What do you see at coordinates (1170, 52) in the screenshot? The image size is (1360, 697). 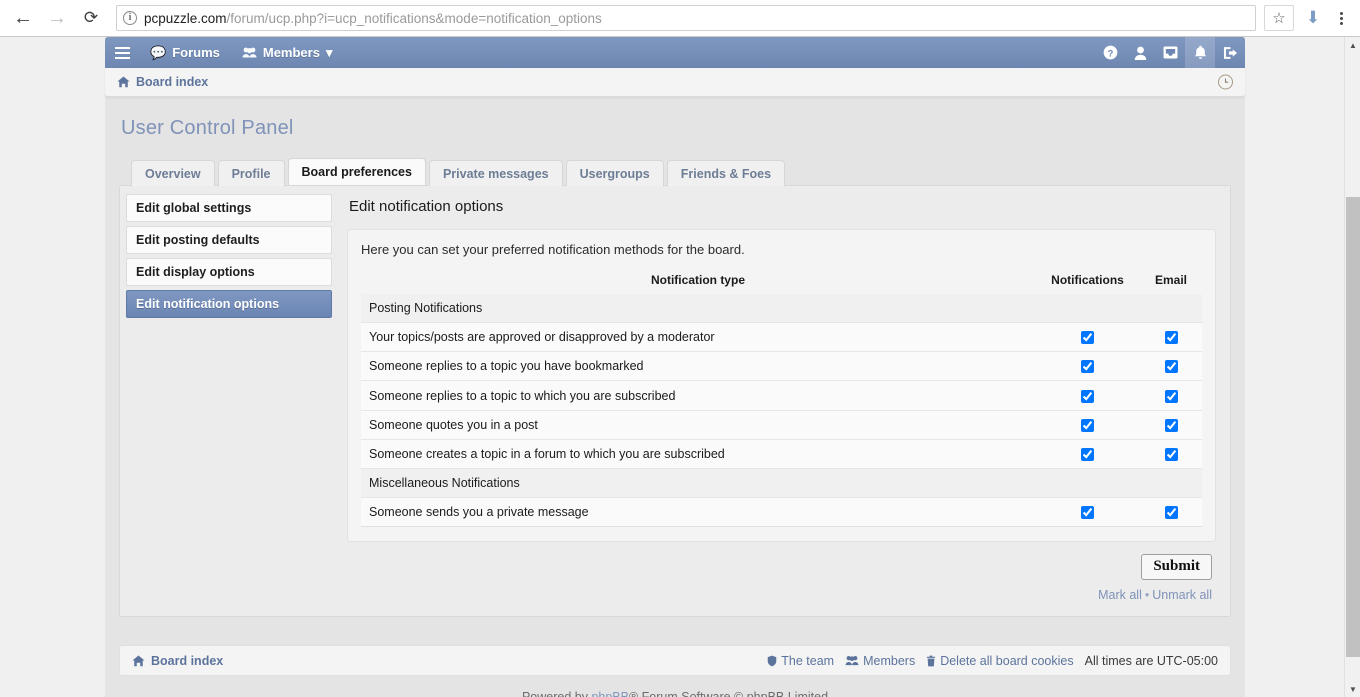 I see `inbox-icon` at bounding box center [1170, 52].